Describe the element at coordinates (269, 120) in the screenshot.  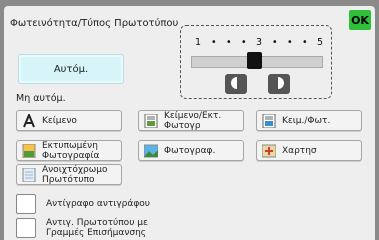
I see `text-photo-icon` at that location.